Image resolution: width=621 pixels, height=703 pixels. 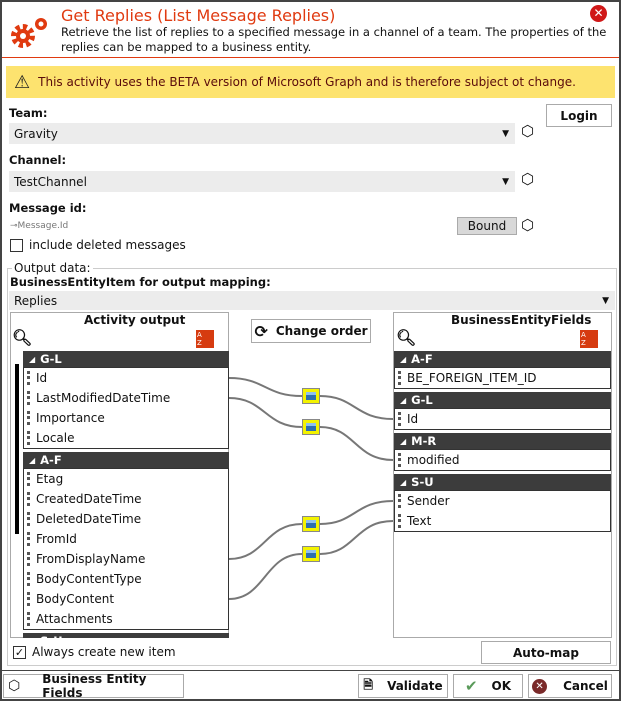 I want to click on group-items: Id LastModifiedDateTime Importance Locale, so click(x=126, y=408).